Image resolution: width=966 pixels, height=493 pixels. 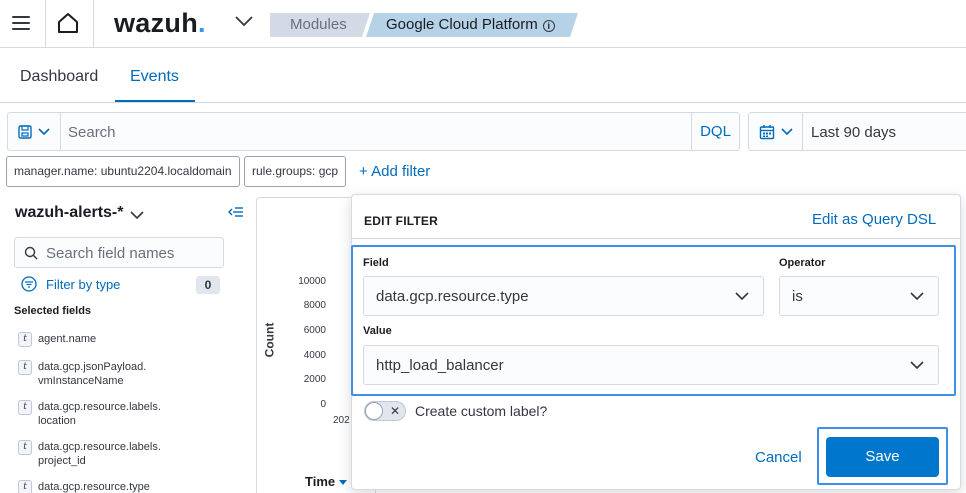 I want to click on info-icon: i, so click(x=549, y=26).